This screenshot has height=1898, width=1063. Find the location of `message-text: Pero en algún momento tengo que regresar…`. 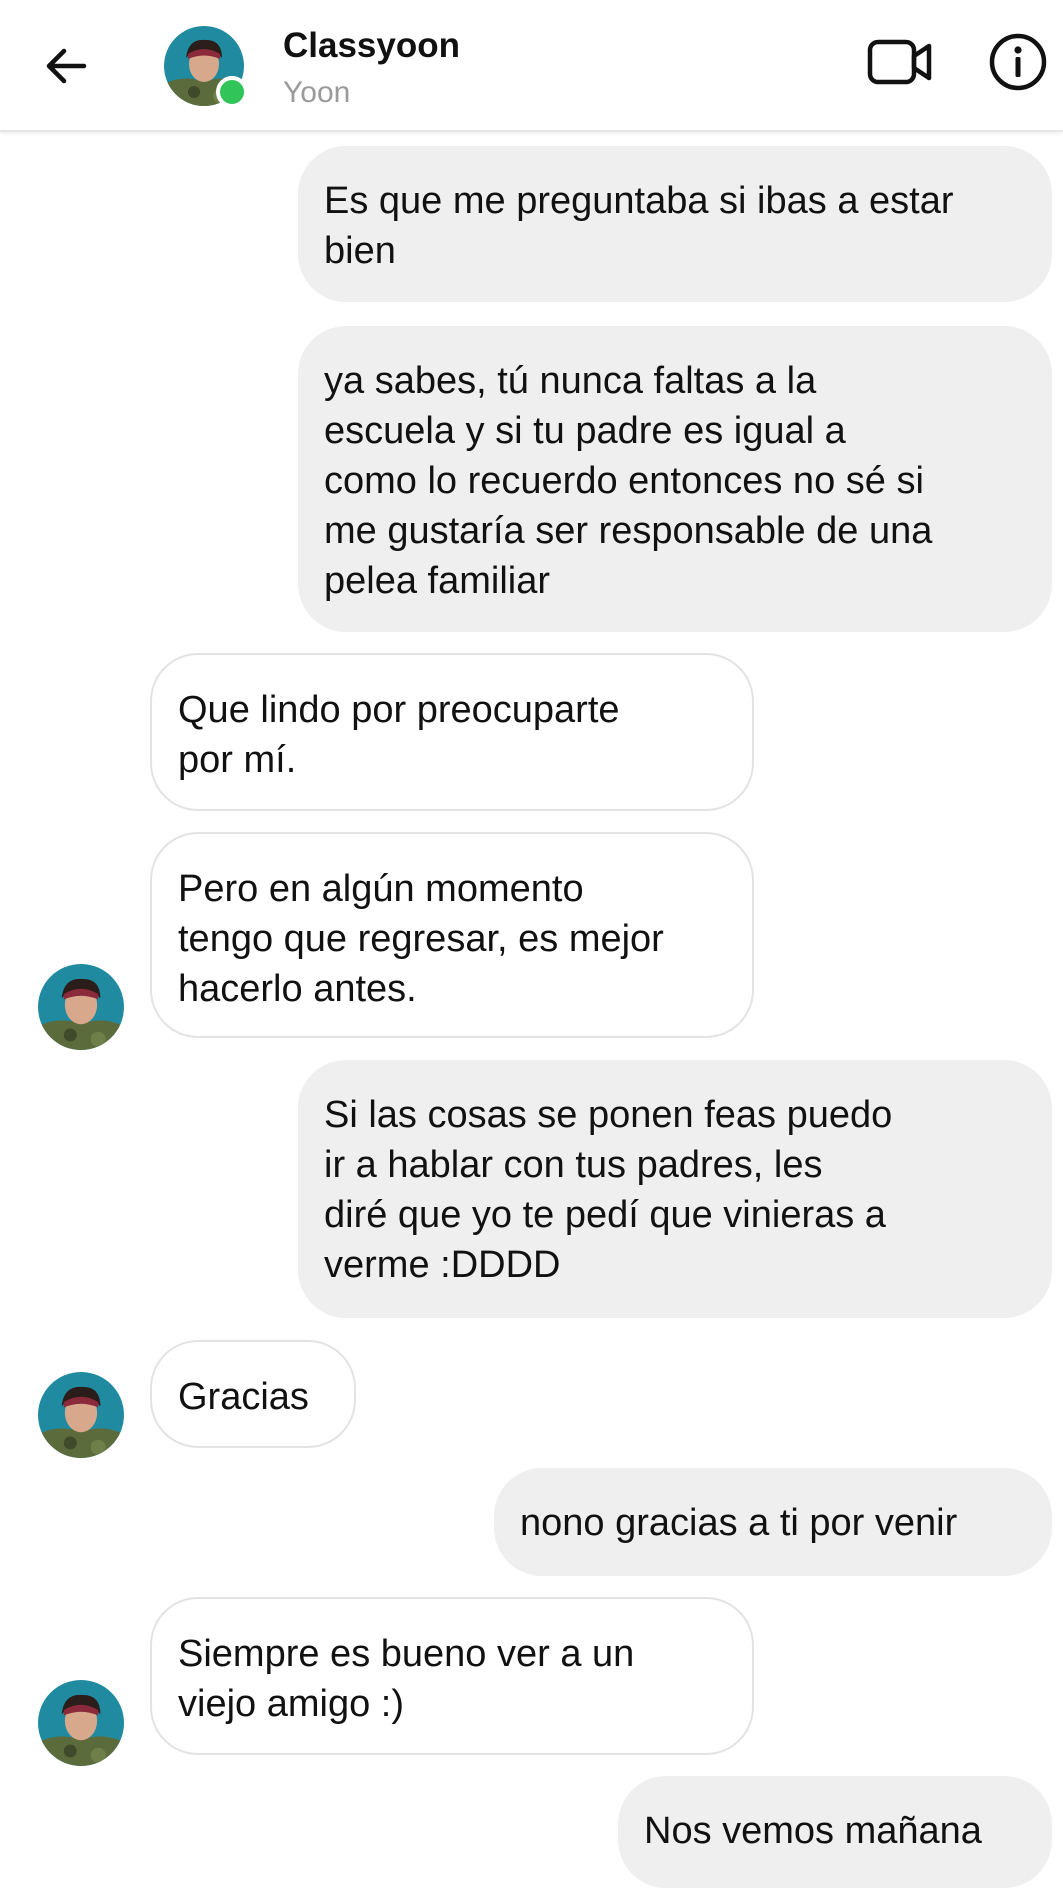

message-text: Pero en algún momento tengo que regresar… is located at coordinates (421, 939).